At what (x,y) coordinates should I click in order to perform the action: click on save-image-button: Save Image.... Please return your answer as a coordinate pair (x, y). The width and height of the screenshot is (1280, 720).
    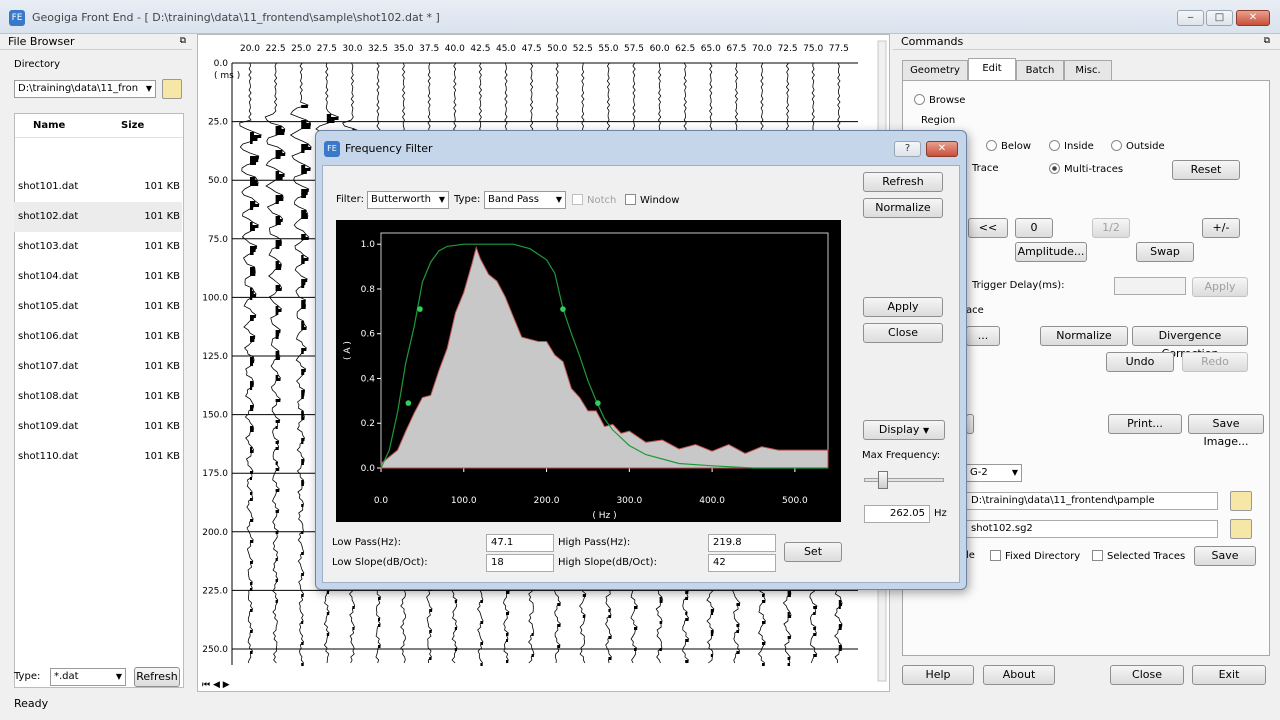
    Looking at the image, I should click on (1226, 431).